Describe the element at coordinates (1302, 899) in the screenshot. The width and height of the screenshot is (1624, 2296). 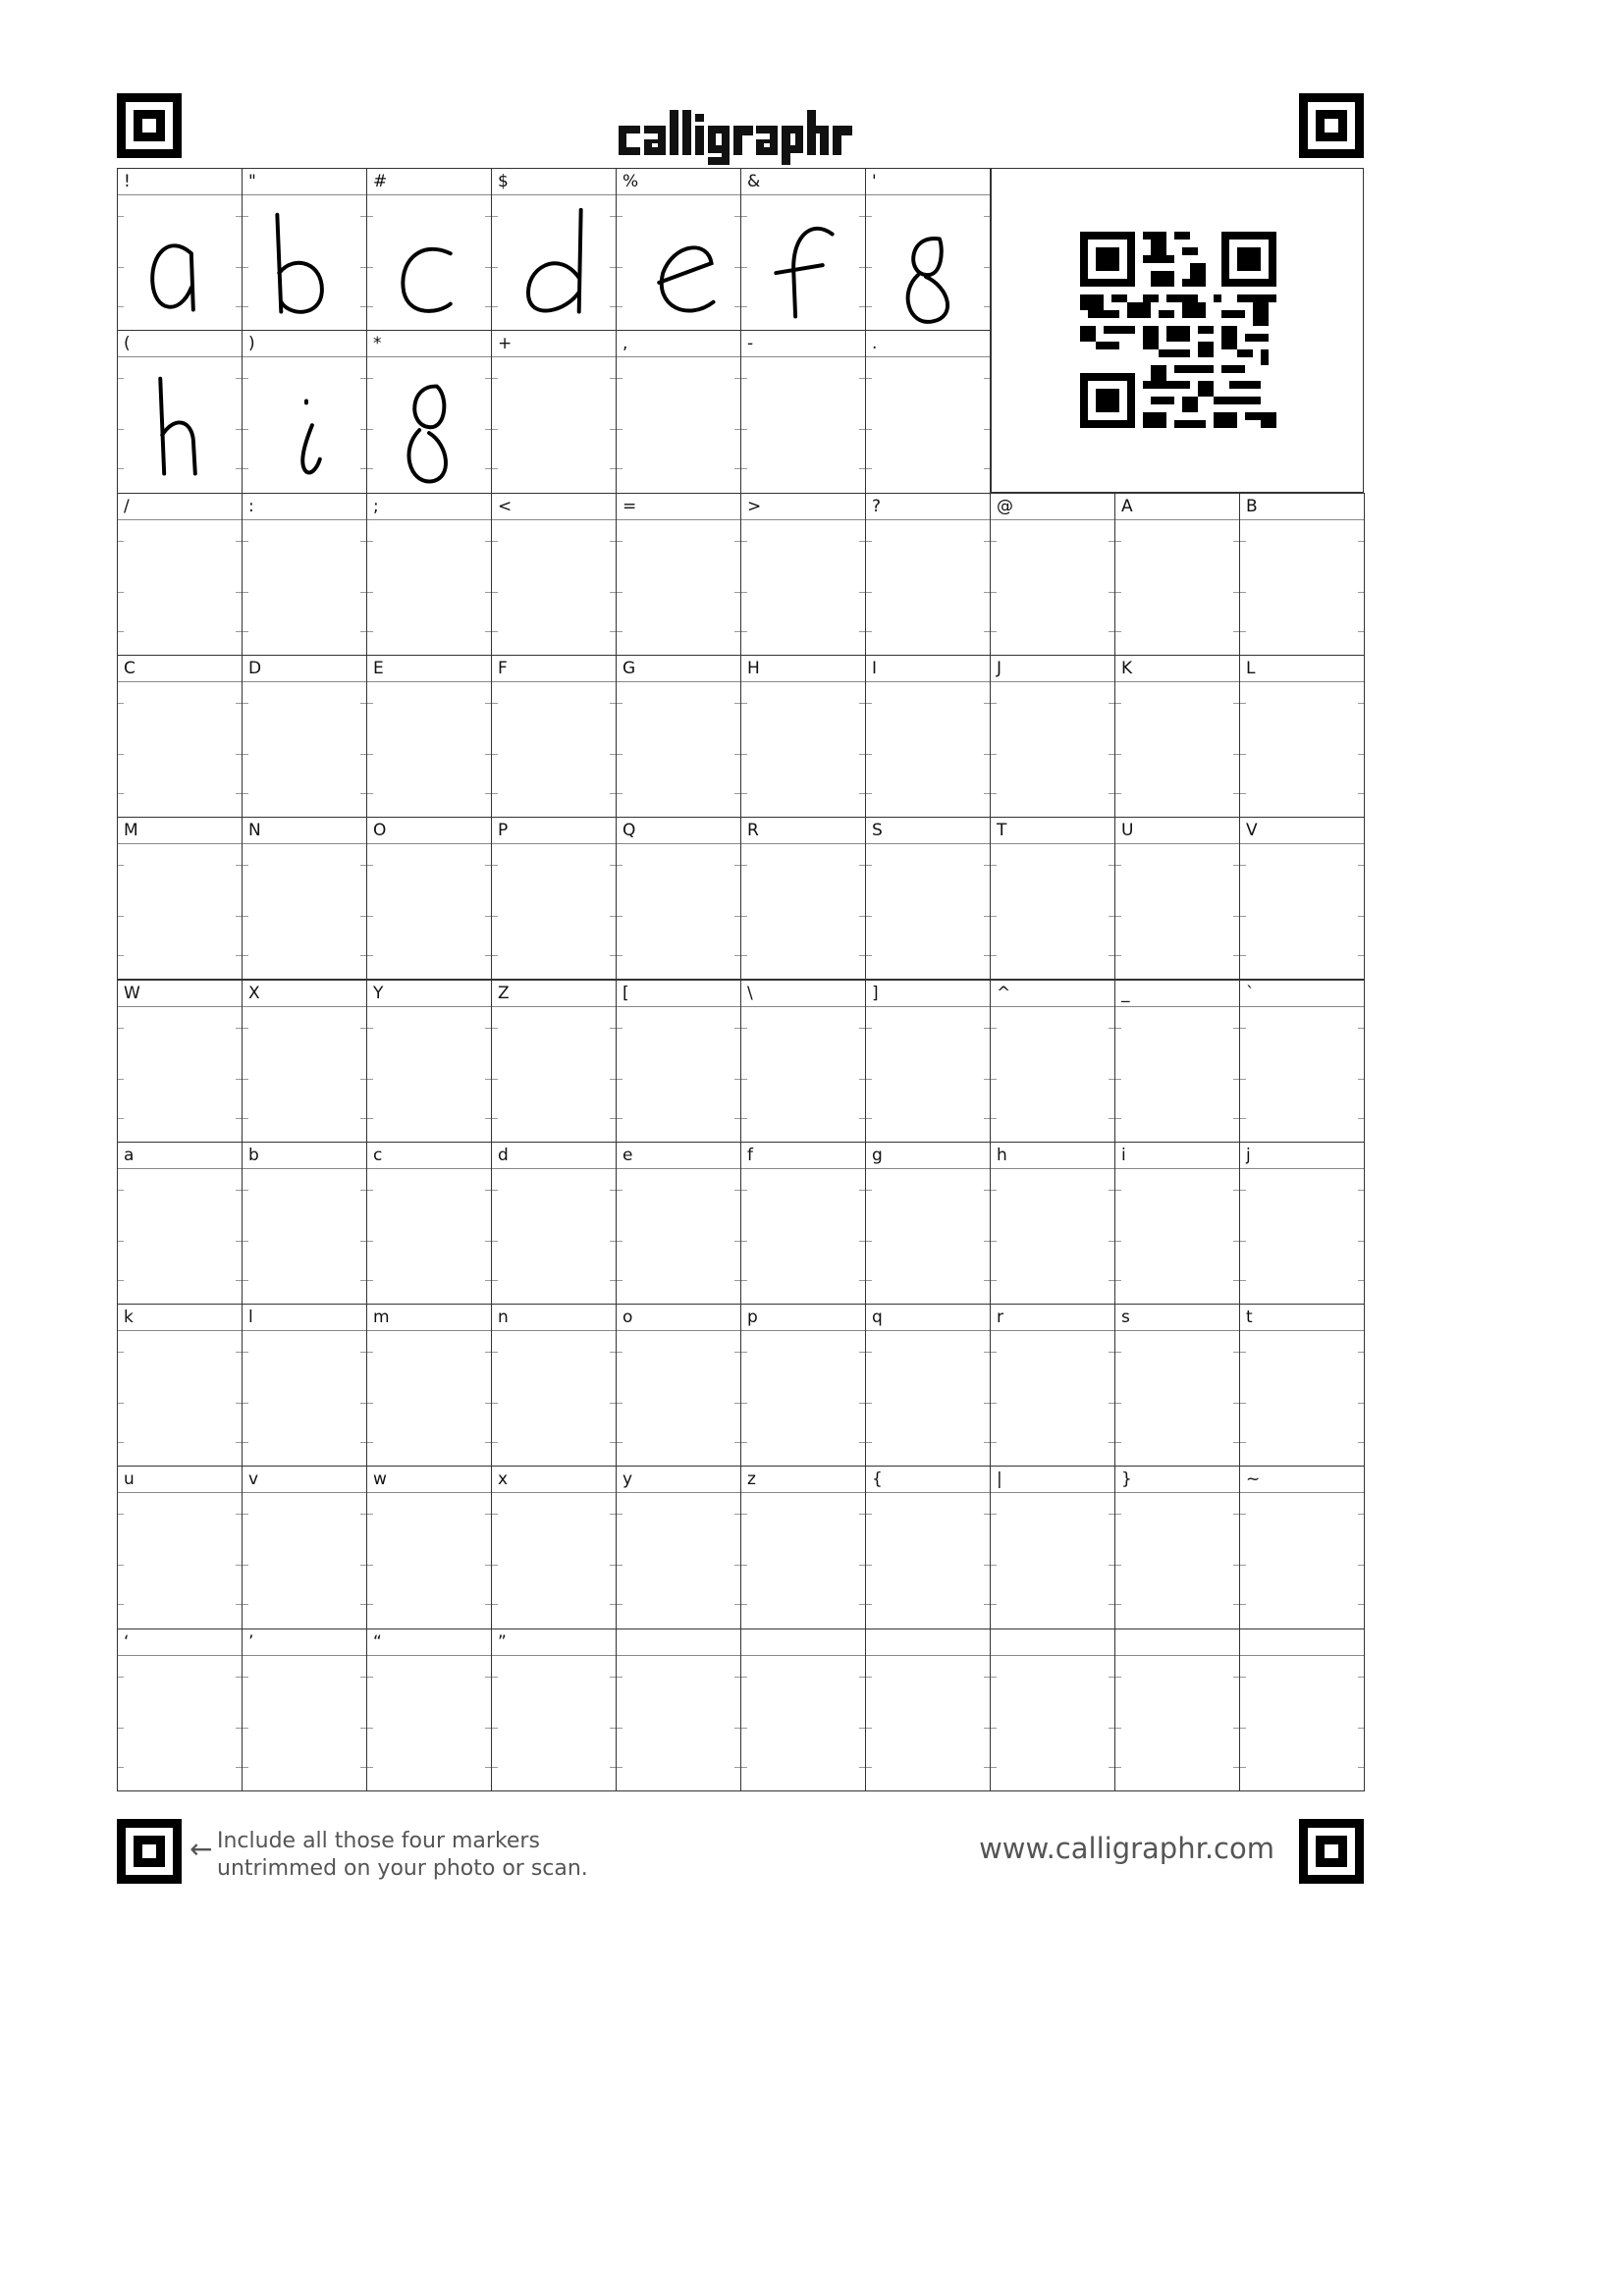
I see `glyph-cell: V` at that location.